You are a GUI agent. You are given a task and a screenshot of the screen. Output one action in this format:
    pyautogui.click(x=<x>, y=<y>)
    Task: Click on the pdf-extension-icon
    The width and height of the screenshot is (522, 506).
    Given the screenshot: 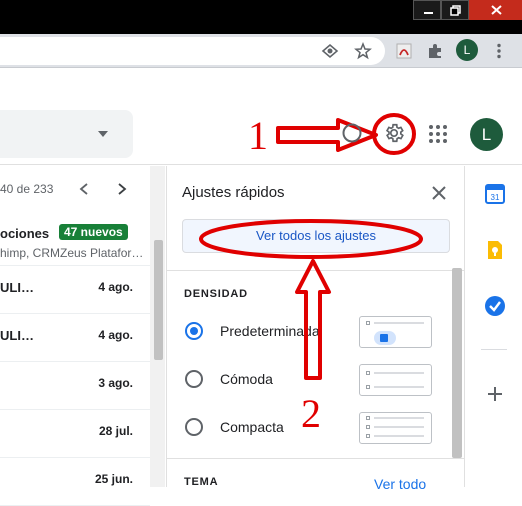 What is the action you would take?
    pyautogui.click(x=404, y=51)
    